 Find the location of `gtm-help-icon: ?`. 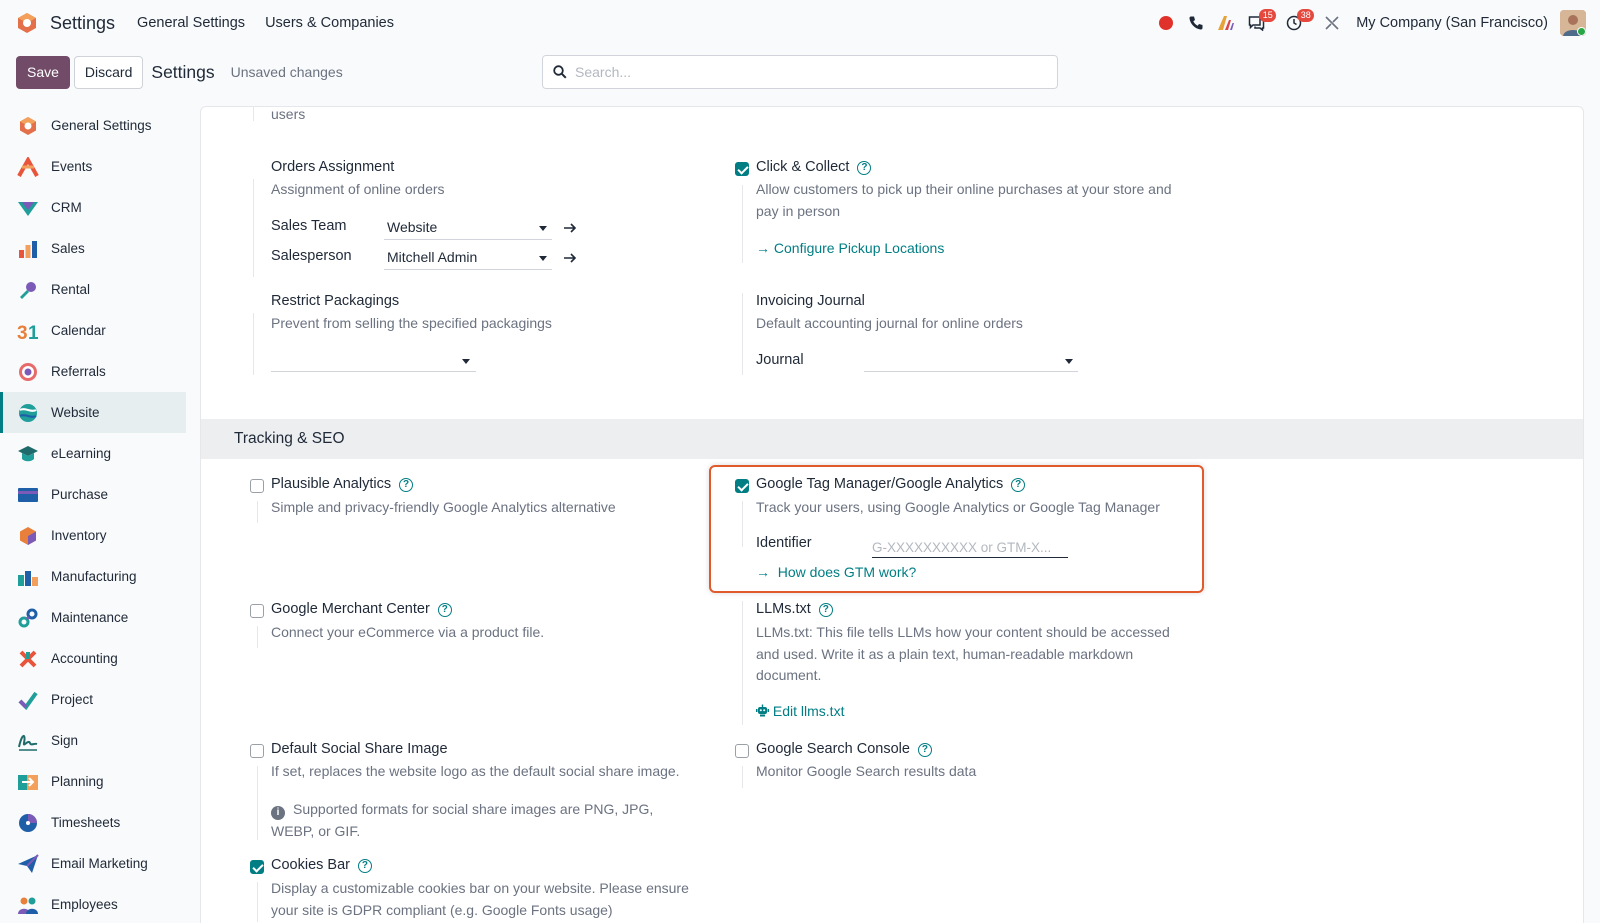

gtm-help-icon: ? is located at coordinates (1018, 484).